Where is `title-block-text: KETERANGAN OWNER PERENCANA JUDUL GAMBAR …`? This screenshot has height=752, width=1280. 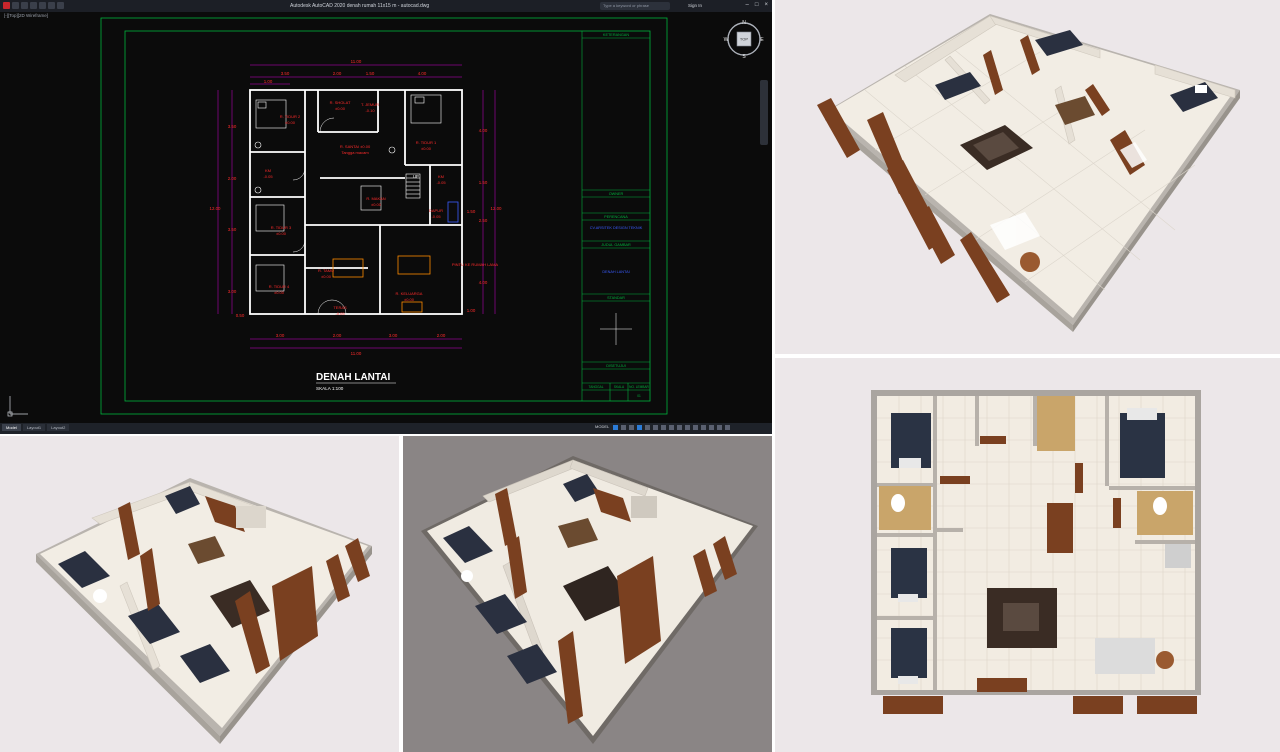 title-block-text: KETERANGAN OWNER PERENCANA JUDUL GAMBAR … is located at coordinates (619, 215).